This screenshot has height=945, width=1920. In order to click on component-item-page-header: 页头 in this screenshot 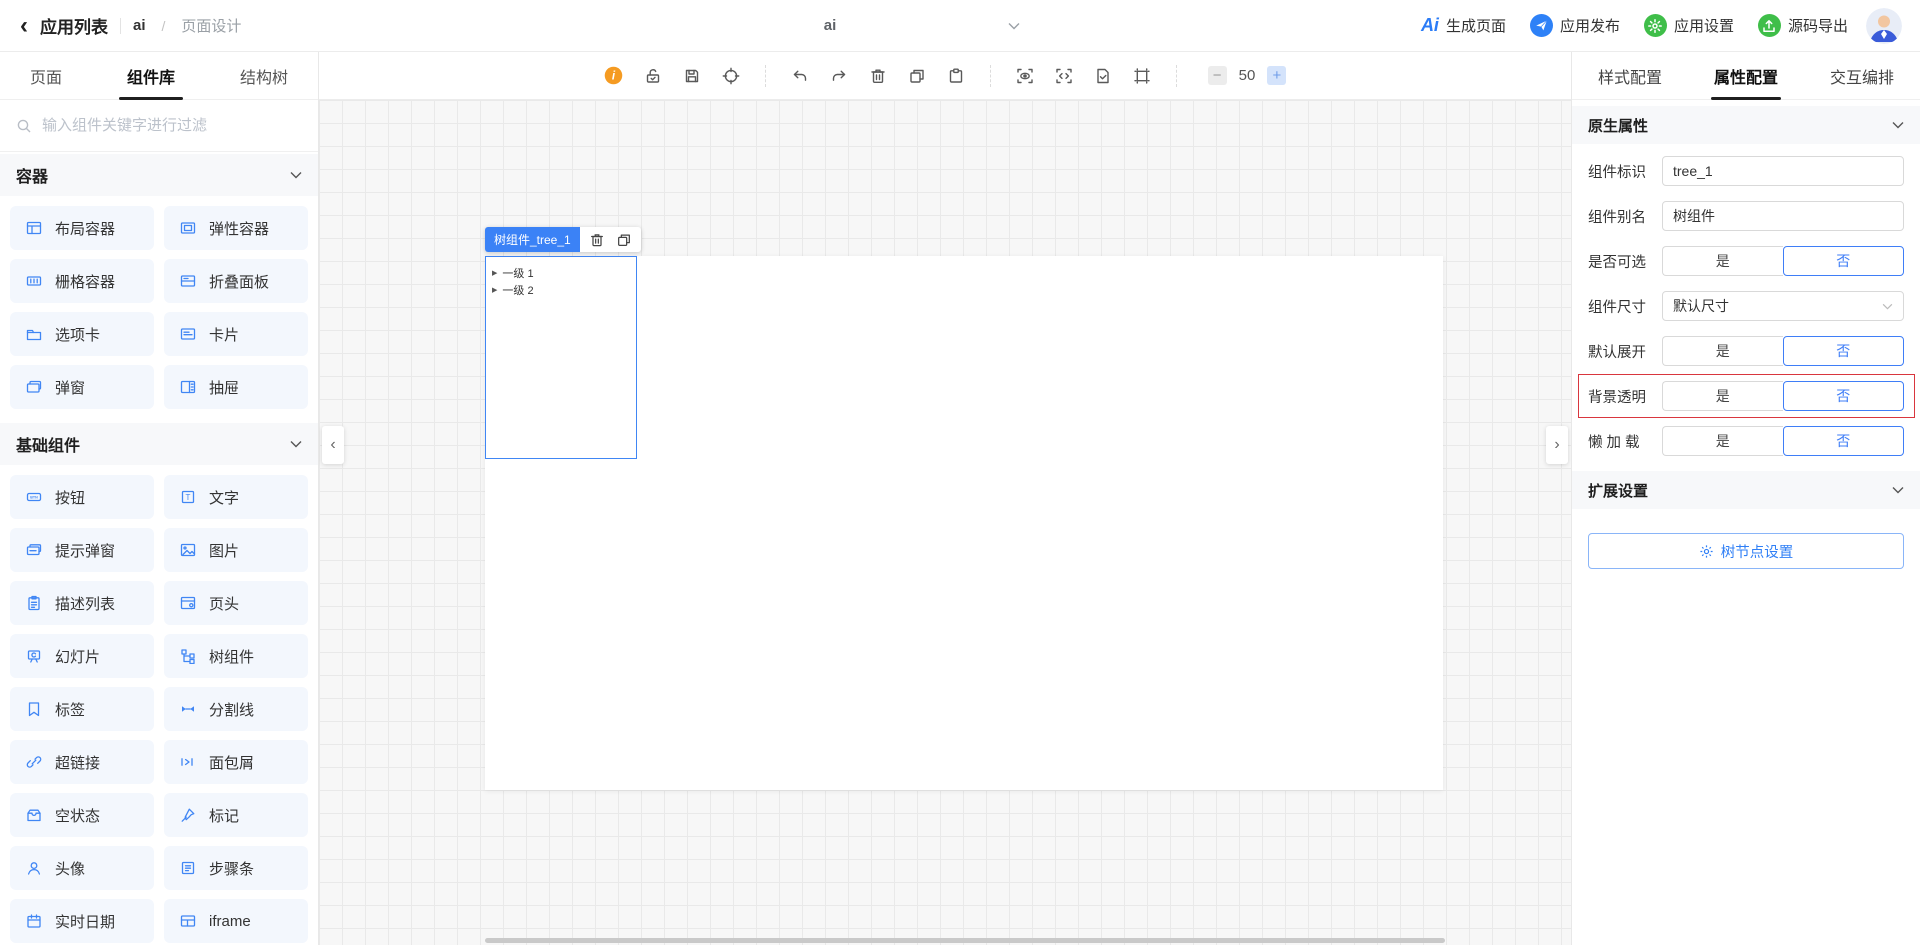, I will do `click(236, 603)`.